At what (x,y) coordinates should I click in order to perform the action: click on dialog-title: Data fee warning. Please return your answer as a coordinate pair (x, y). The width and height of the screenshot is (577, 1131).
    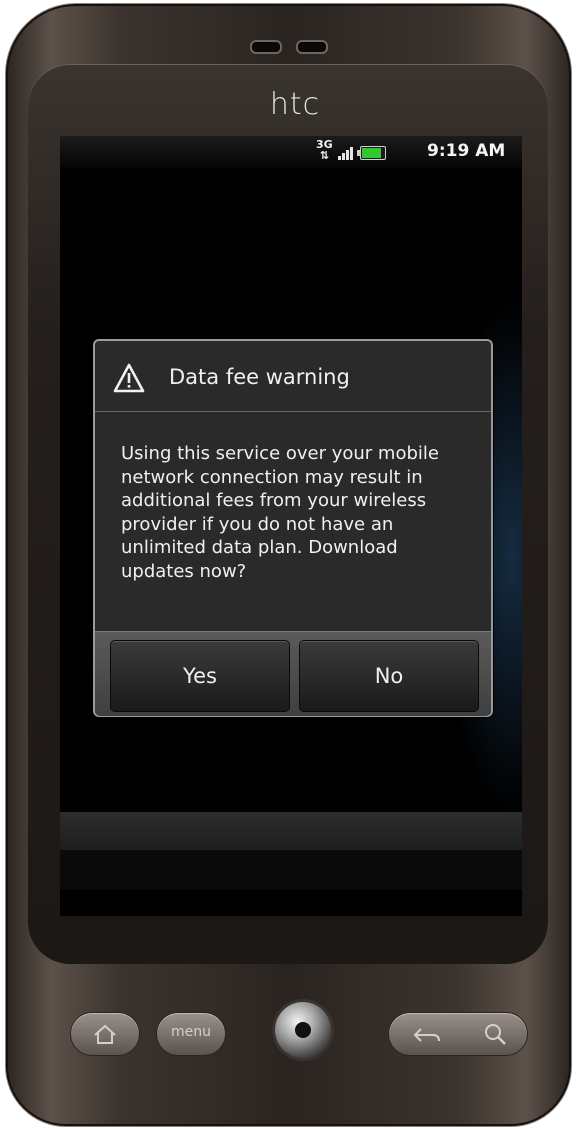
    Looking at the image, I should click on (259, 377).